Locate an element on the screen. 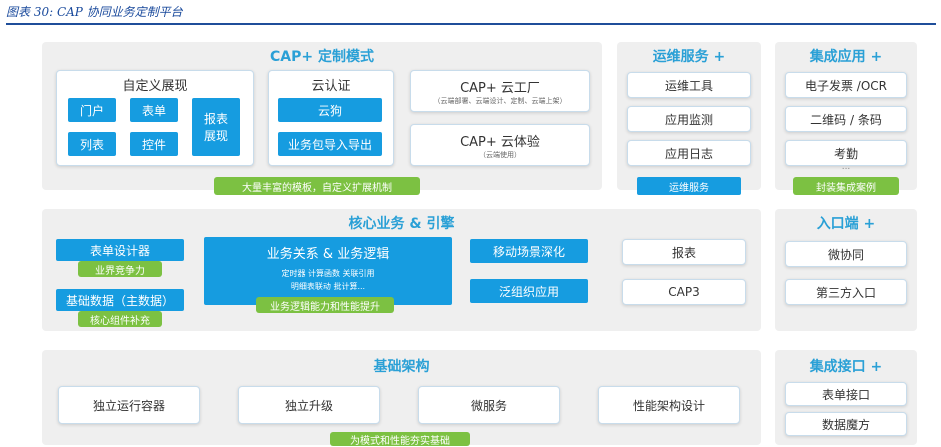 The image size is (941, 447). import-export-block: 业务包导入导出 is located at coordinates (330, 144).